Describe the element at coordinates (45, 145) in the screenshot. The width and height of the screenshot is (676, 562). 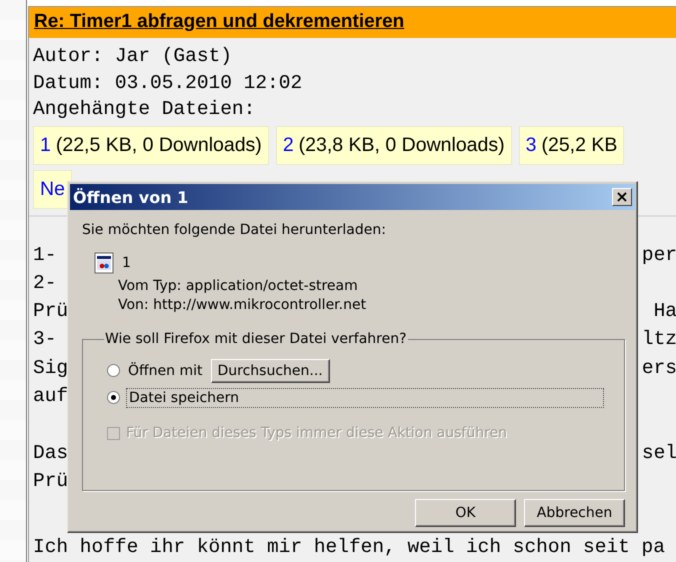
I see `attachment-link: 1` at that location.